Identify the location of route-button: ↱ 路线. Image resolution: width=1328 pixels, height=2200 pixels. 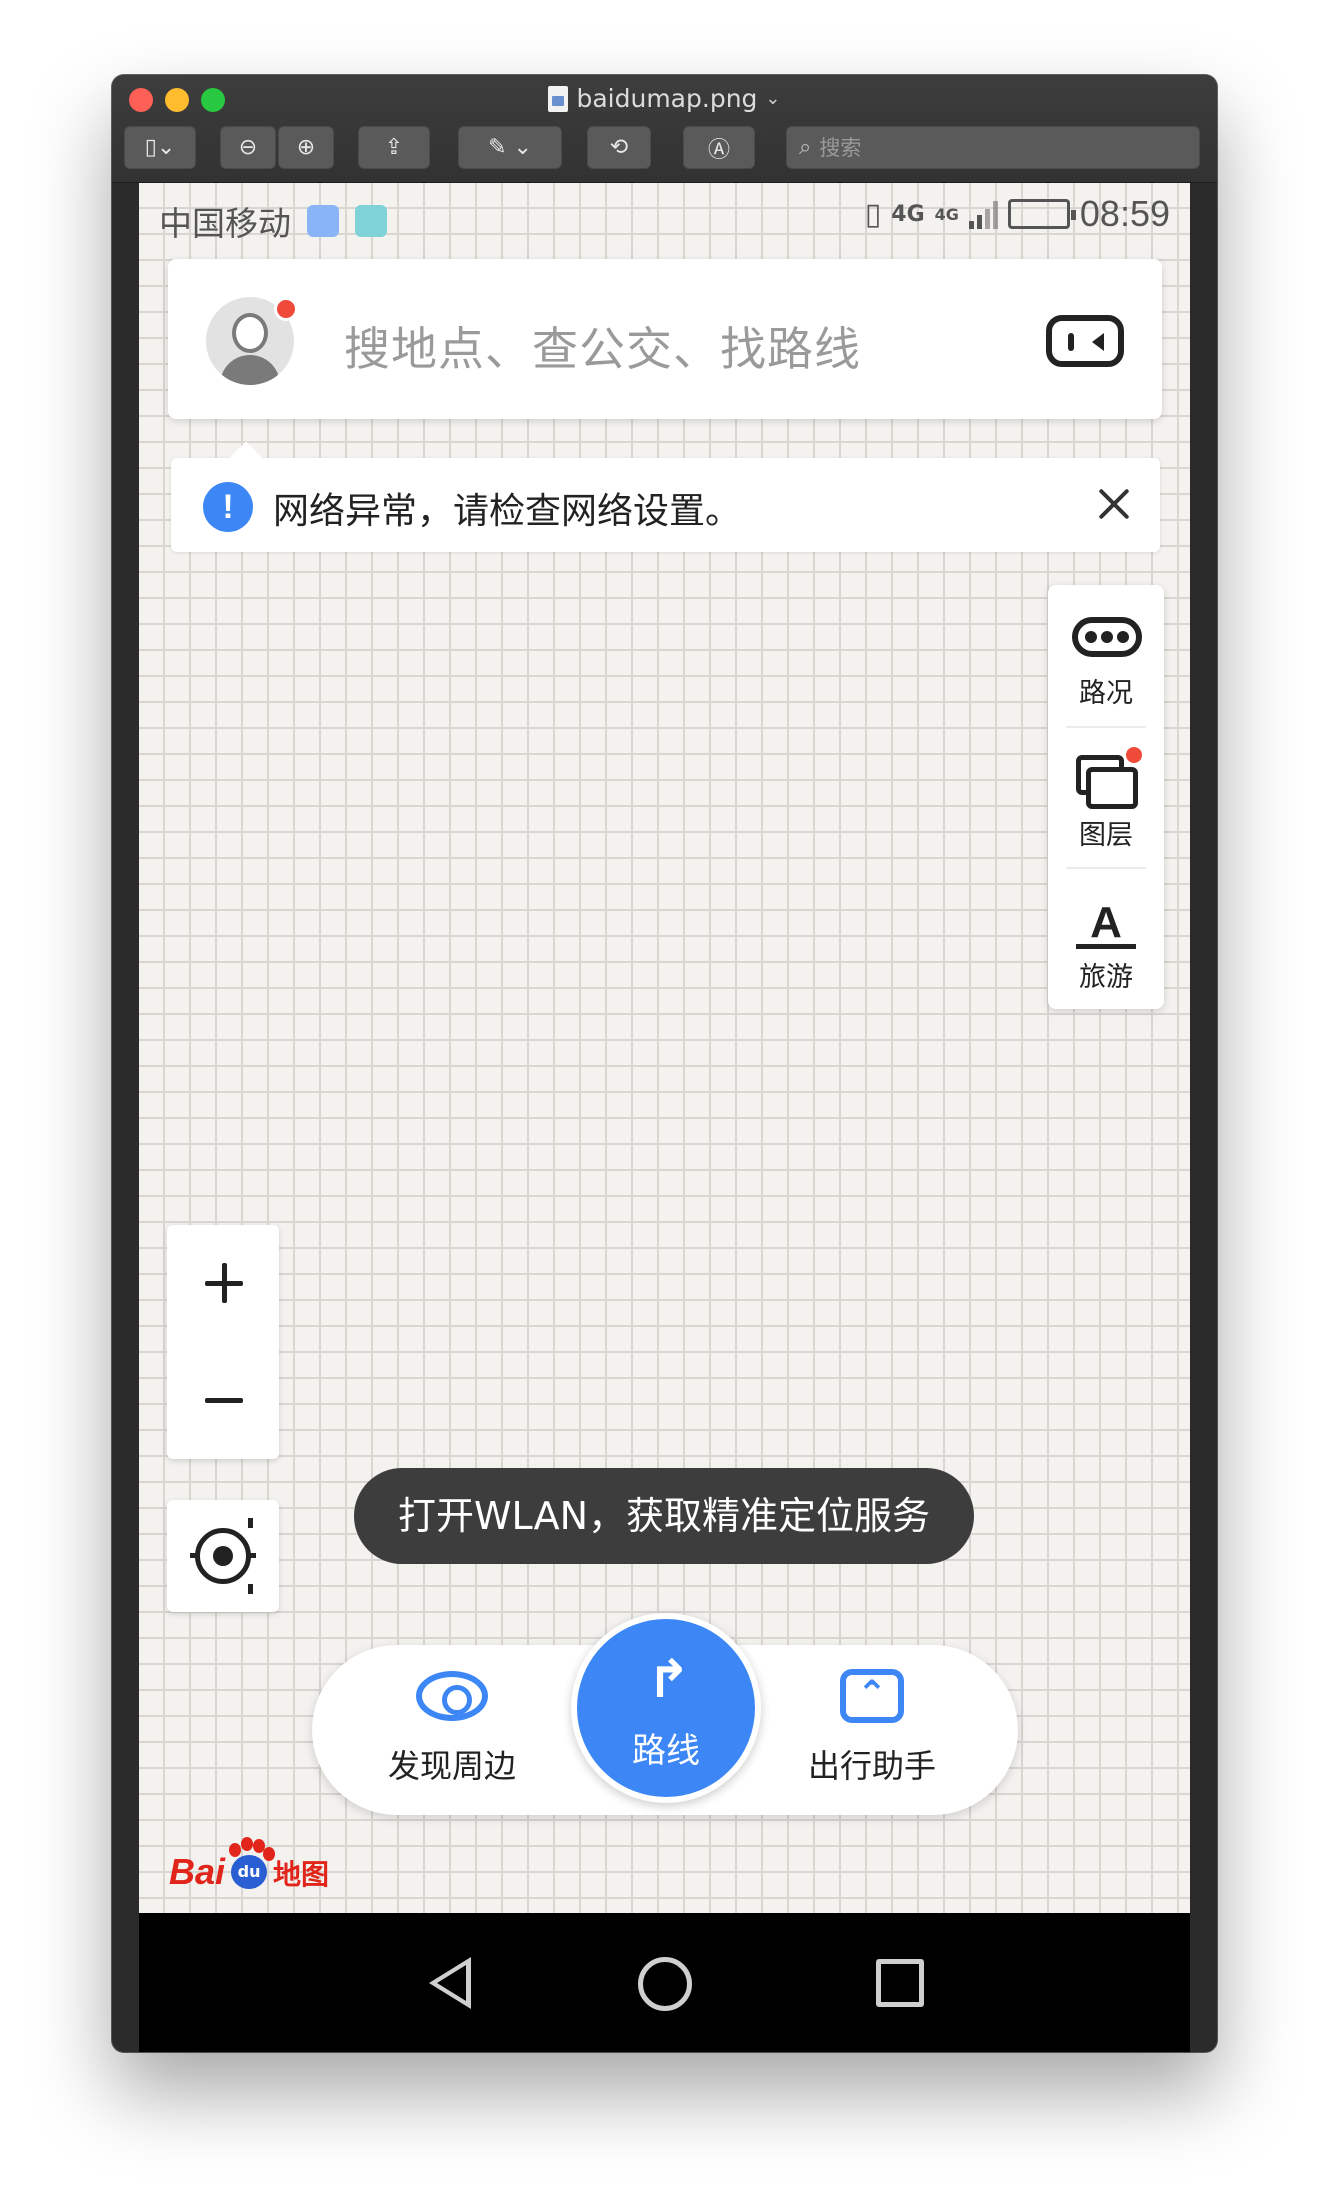
(666, 1708).